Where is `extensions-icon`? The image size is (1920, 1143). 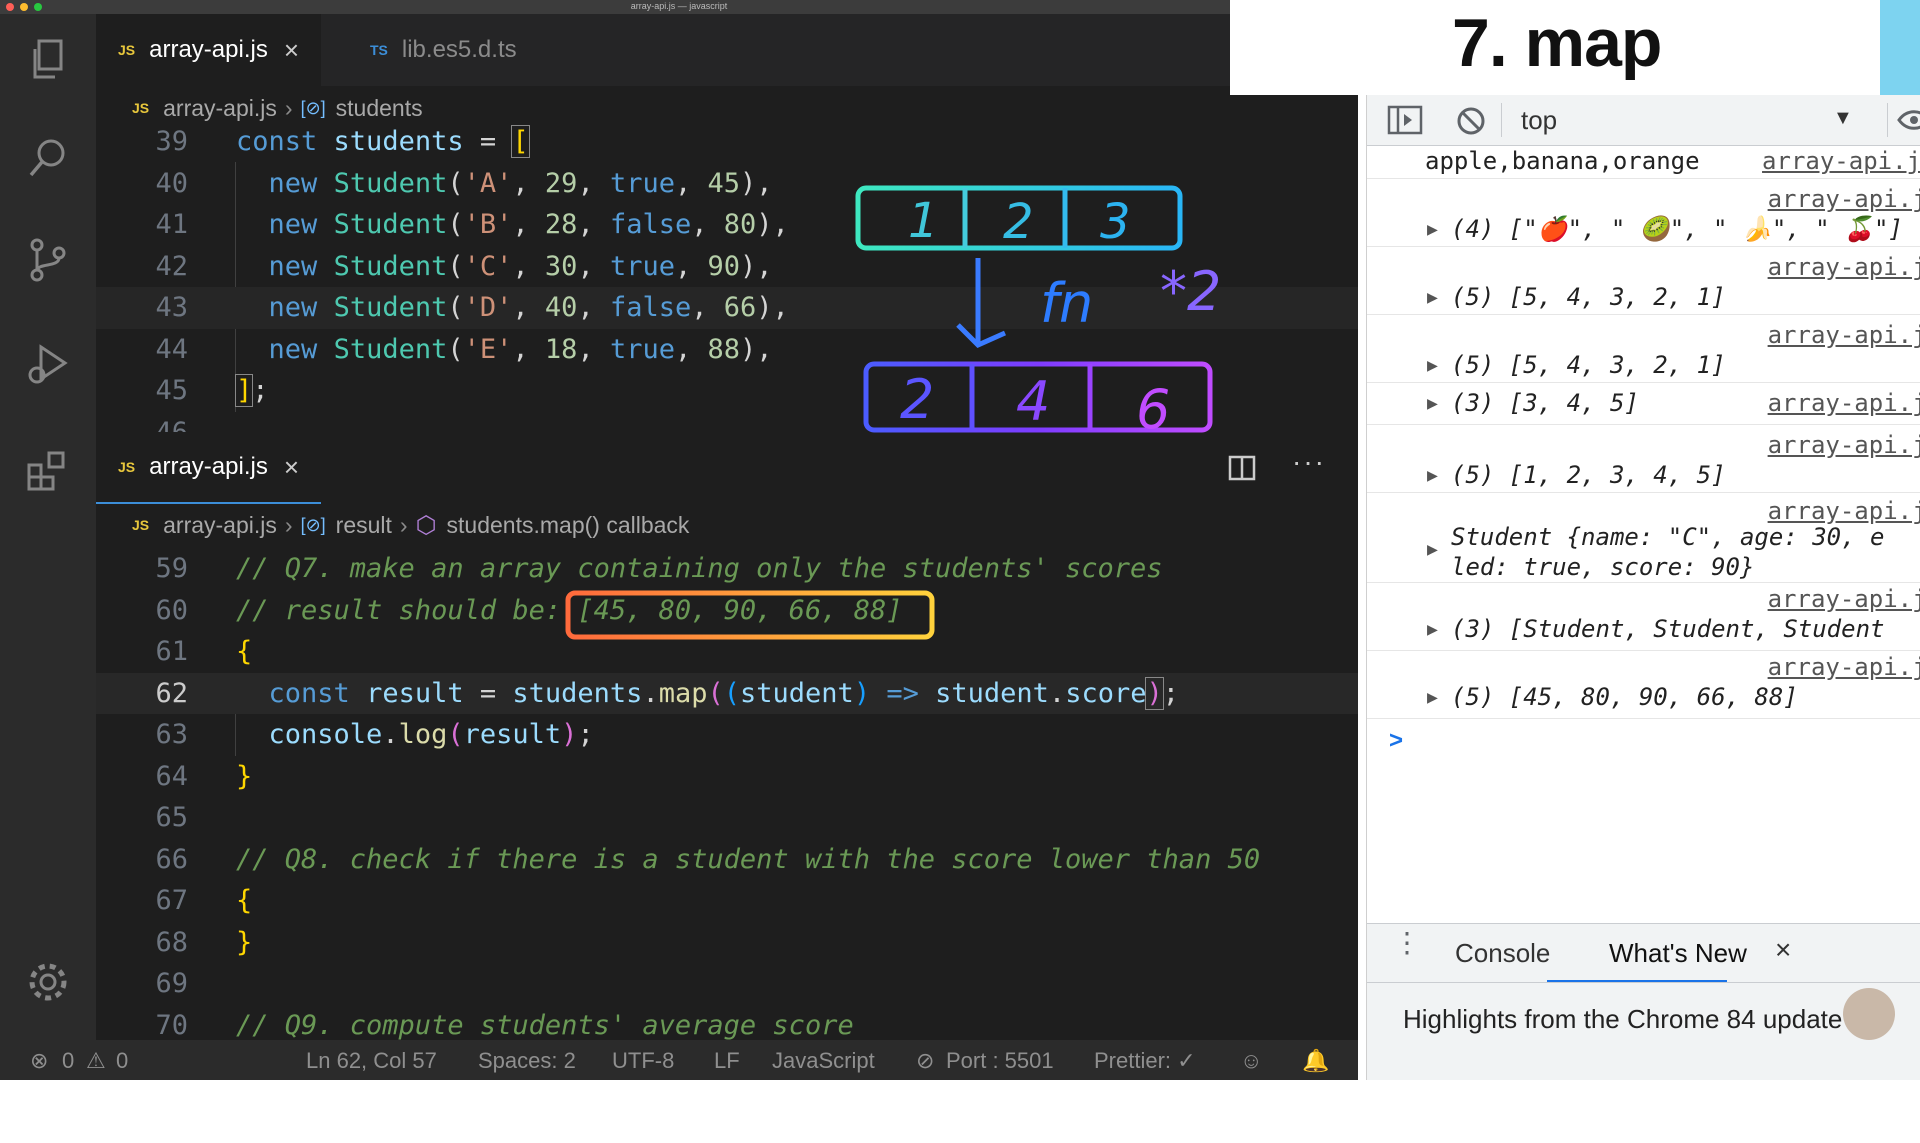
extensions-icon is located at coordinates (48, 470).